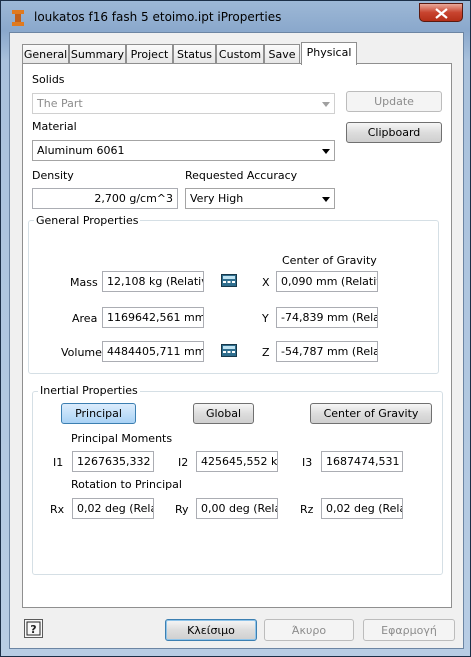 This screenshot has width=471, height=657. Describe the element at coordinates (87, 220) in the screenshot. I see `general-properties-title: General Properties` at that location.